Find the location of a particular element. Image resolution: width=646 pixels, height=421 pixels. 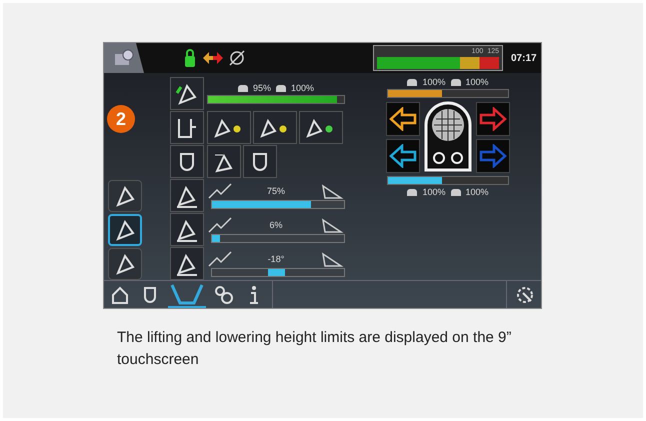

info-icon is located at coordinates (124, 58).